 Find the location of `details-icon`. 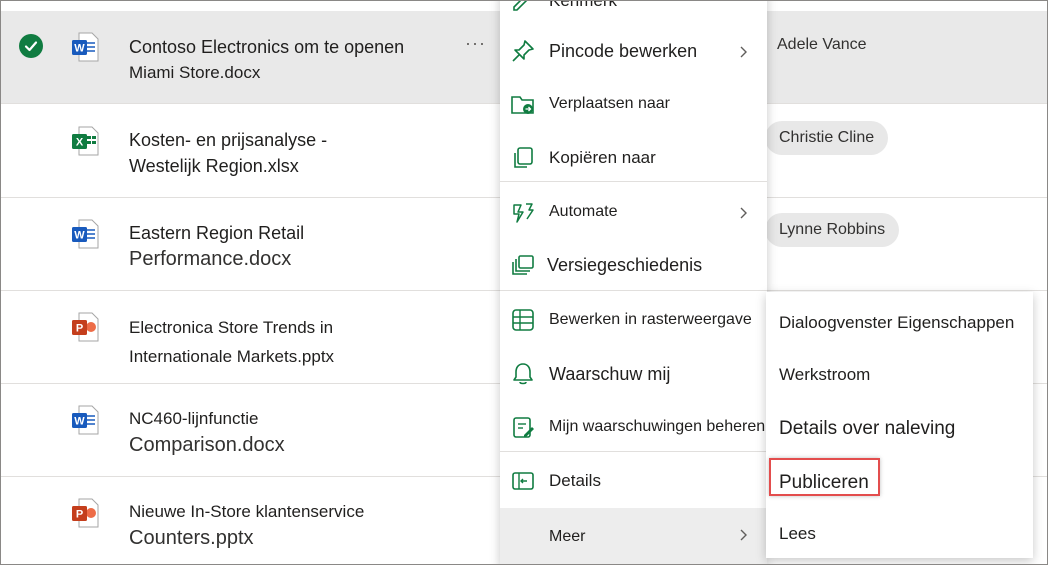

details-icon is located at coordinates (523, 481).